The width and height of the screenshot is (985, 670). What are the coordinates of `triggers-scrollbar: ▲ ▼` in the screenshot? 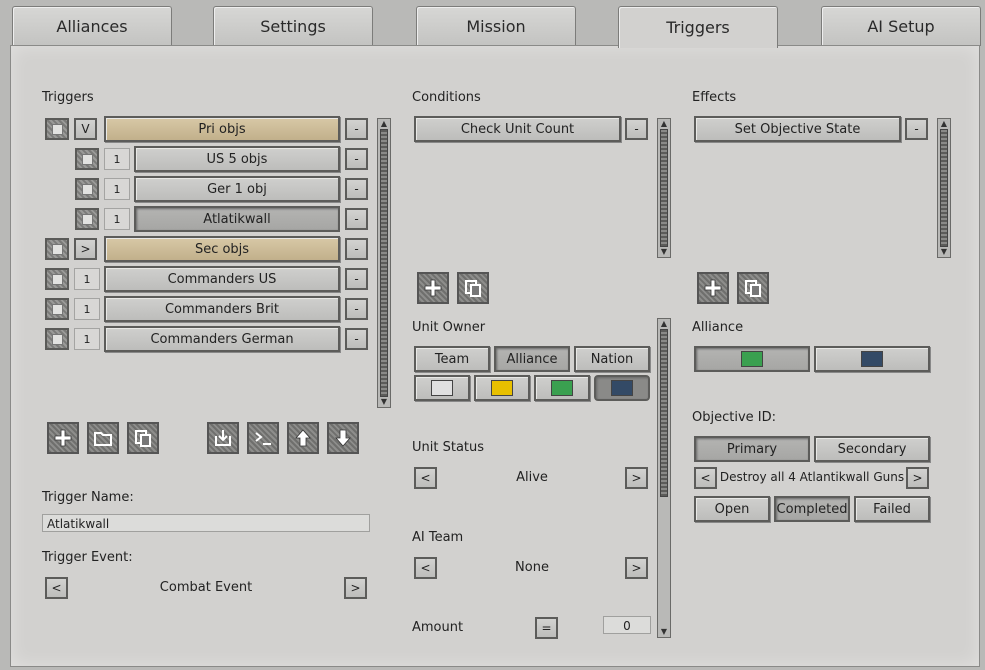 It's located at (384, 263).